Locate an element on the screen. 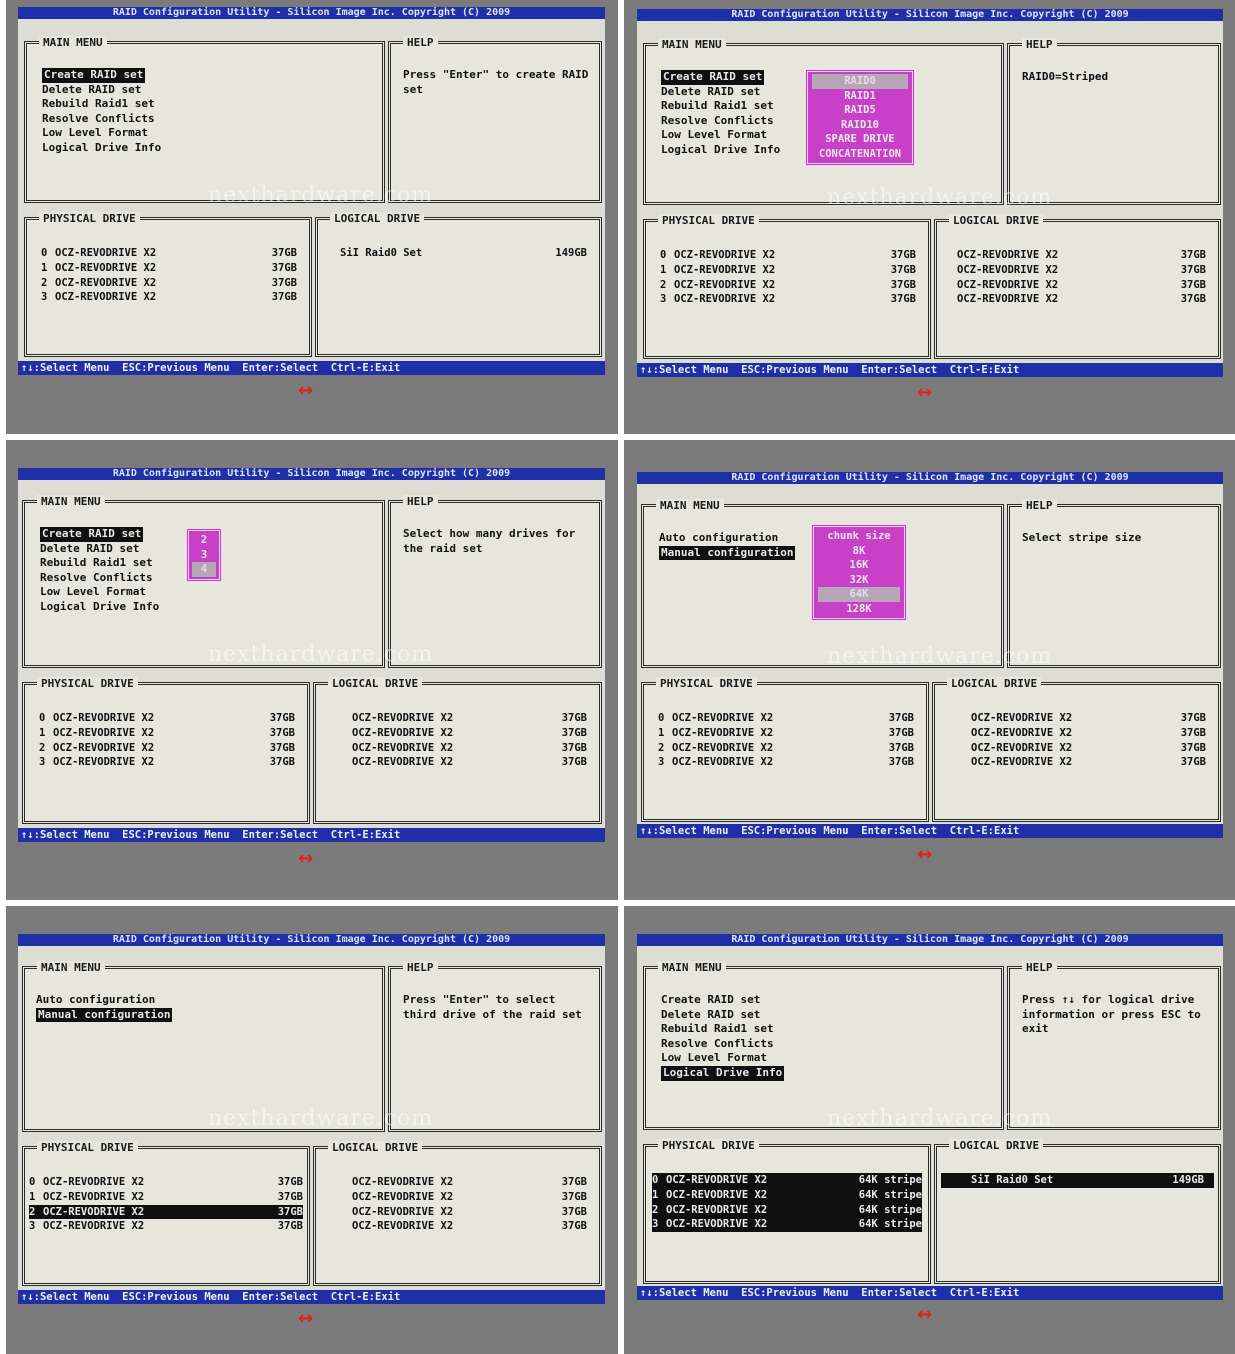  drive-row-member: 1 OCZ-REVODRIVE X2 64K stripe is located at coordinates (787, 1195).